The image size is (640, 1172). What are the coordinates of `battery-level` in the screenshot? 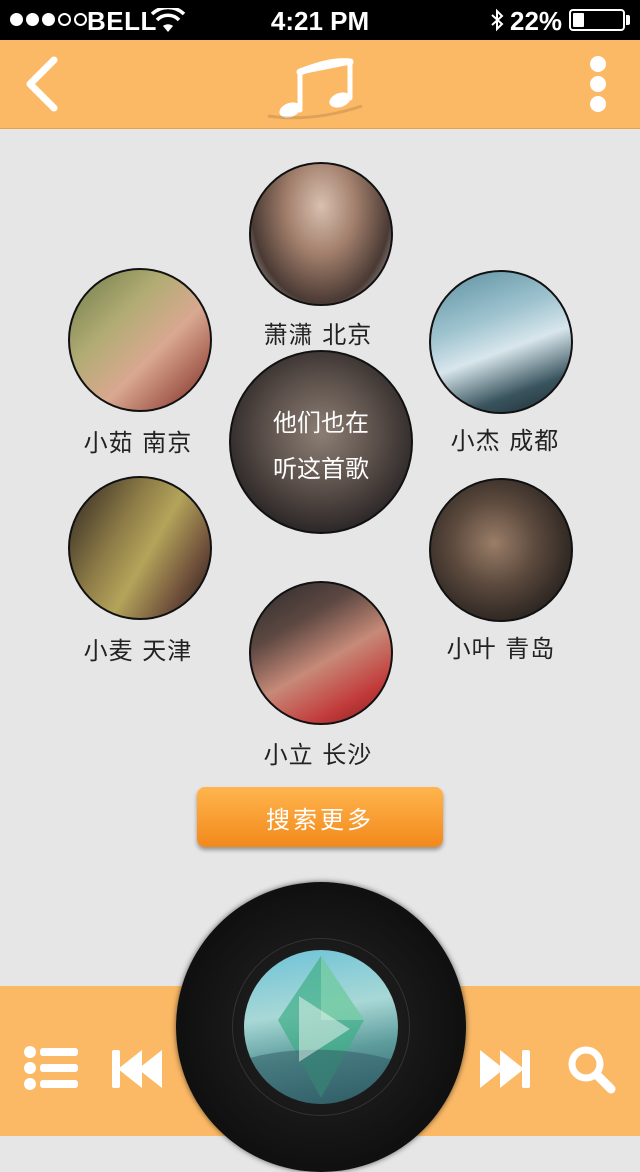 It's located at (578, 20).